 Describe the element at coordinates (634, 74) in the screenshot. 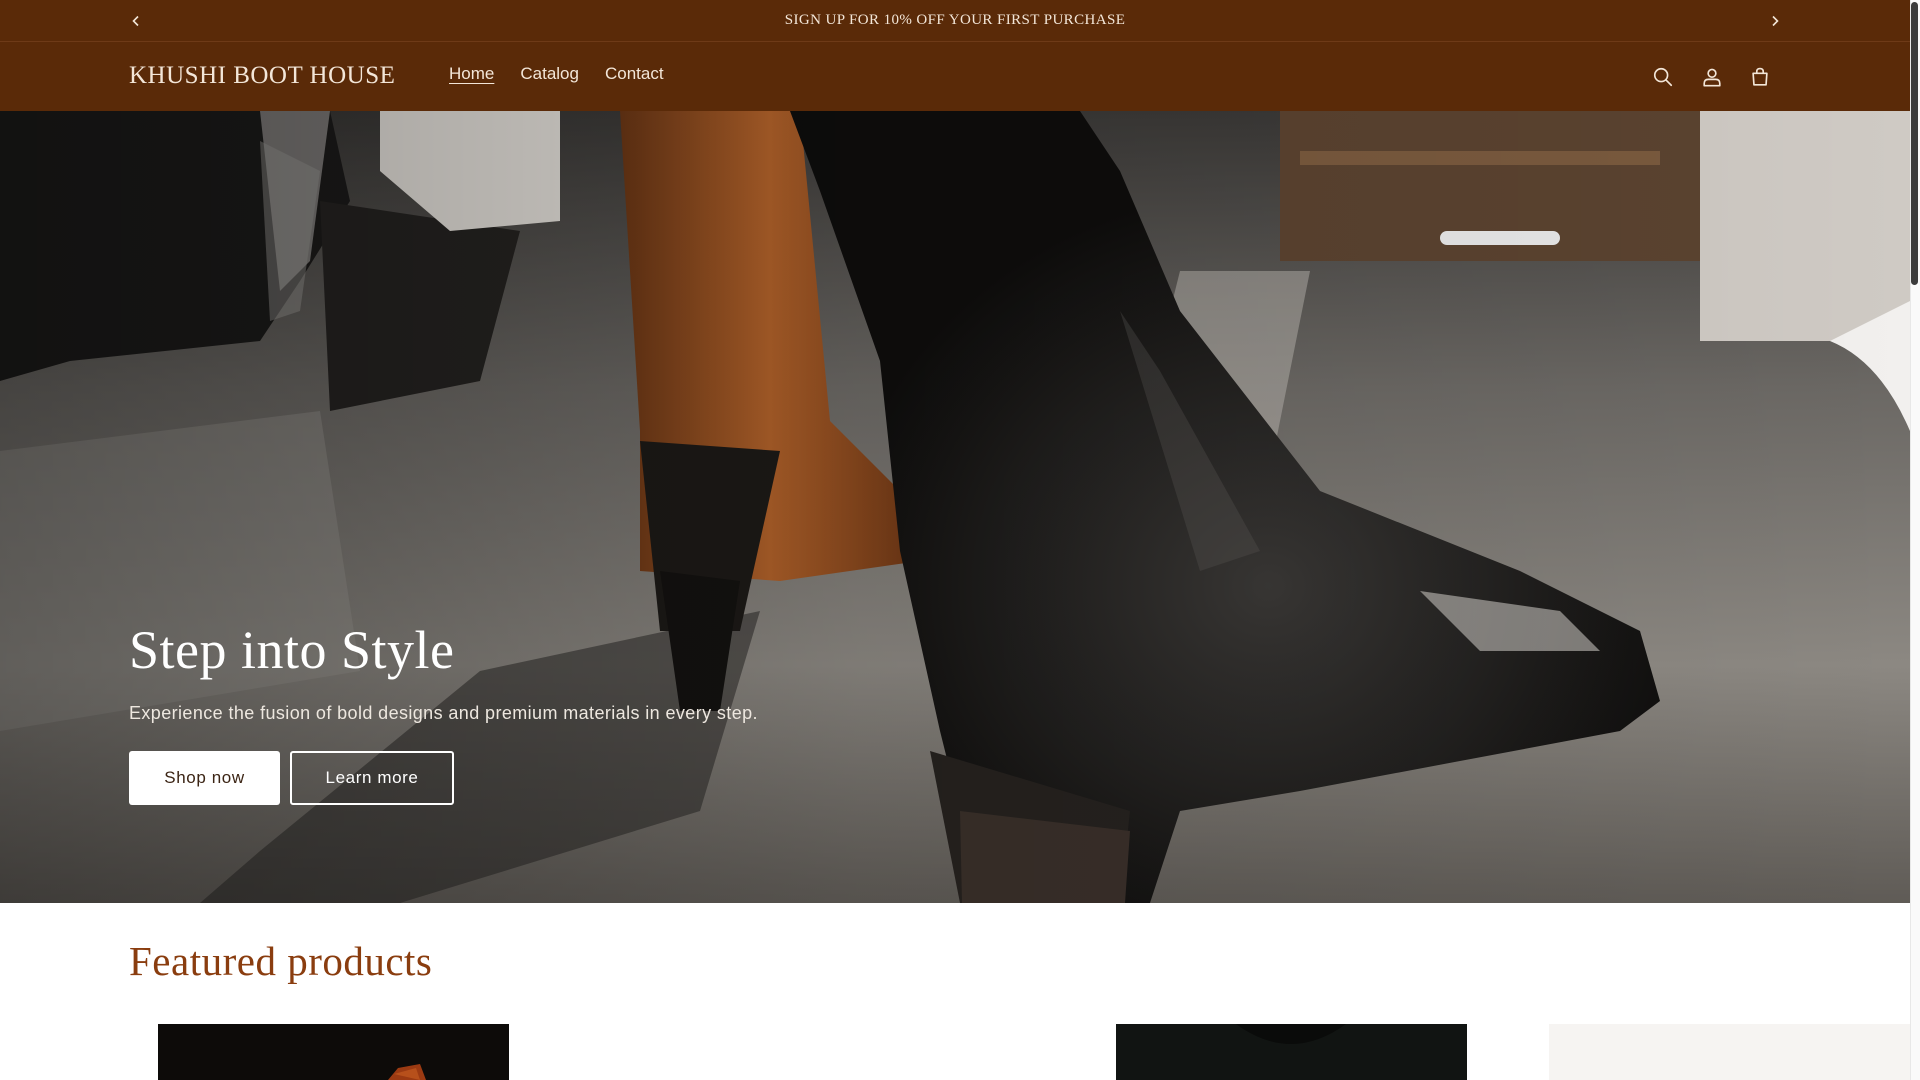

I see `nav-item-contact: Contact` at that location.